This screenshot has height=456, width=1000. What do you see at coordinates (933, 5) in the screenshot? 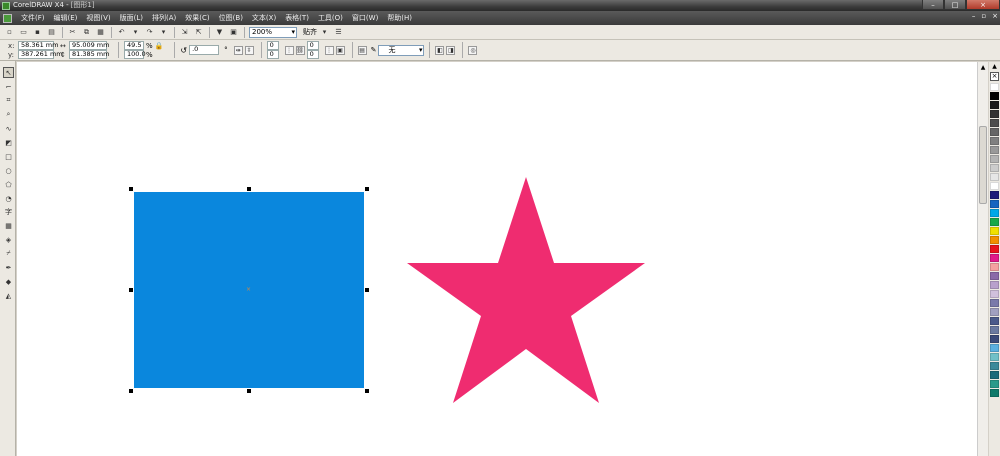
I see `minimize-button: –` at bounding box center [933, 5].